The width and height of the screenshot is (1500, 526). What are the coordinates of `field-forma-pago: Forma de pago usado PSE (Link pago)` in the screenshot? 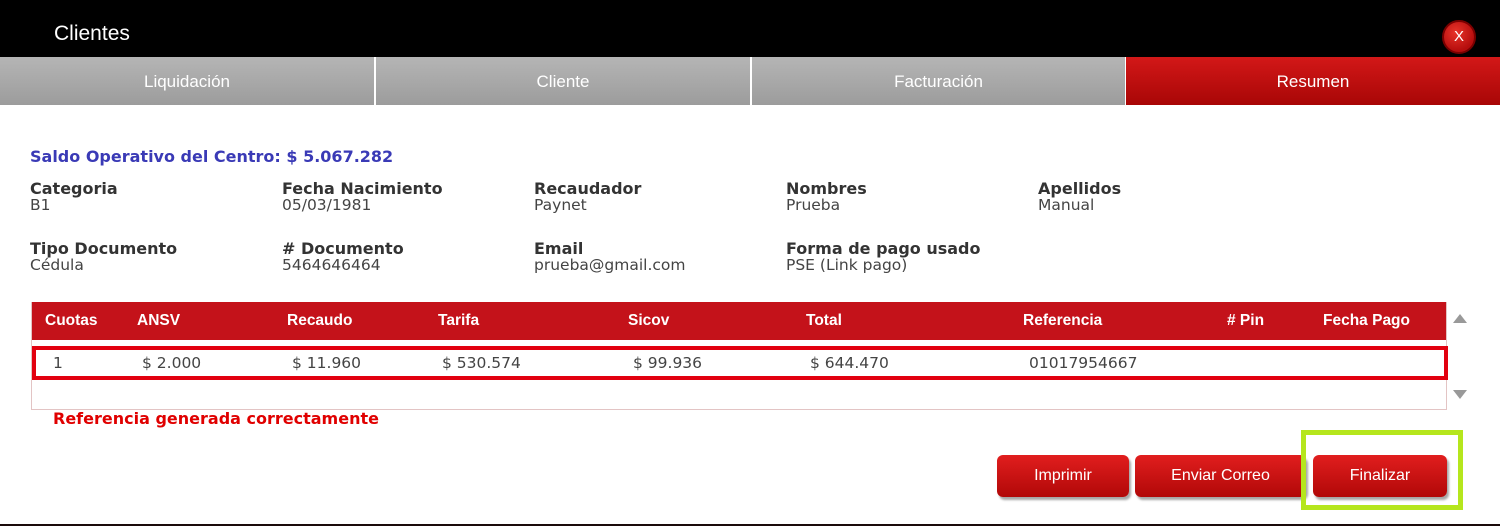 It's located at (883, 257).